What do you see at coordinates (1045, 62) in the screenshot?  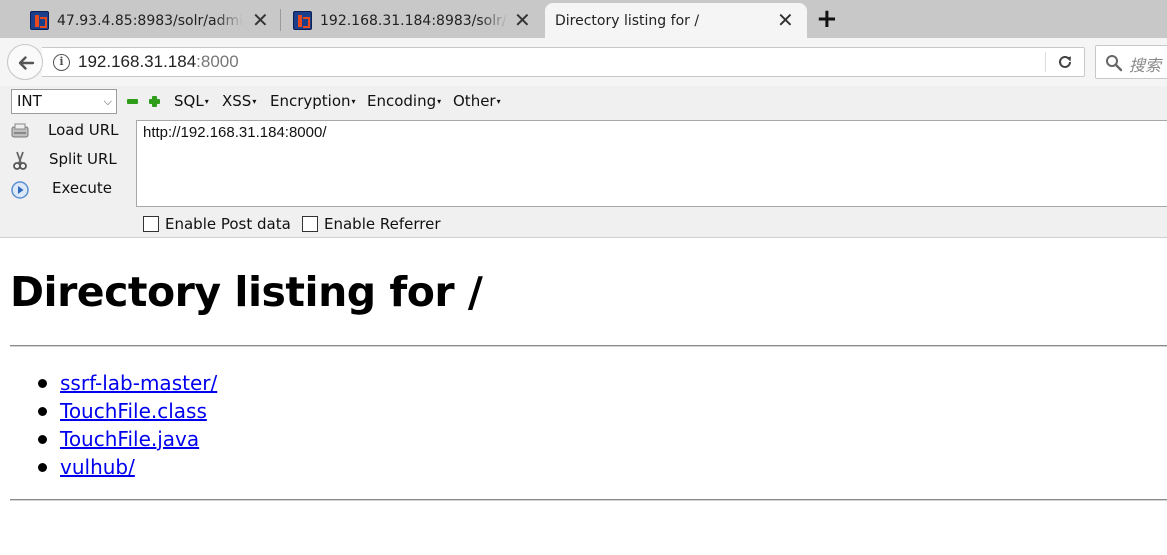 I see `address-divider` at bounding box center [1045, 62].